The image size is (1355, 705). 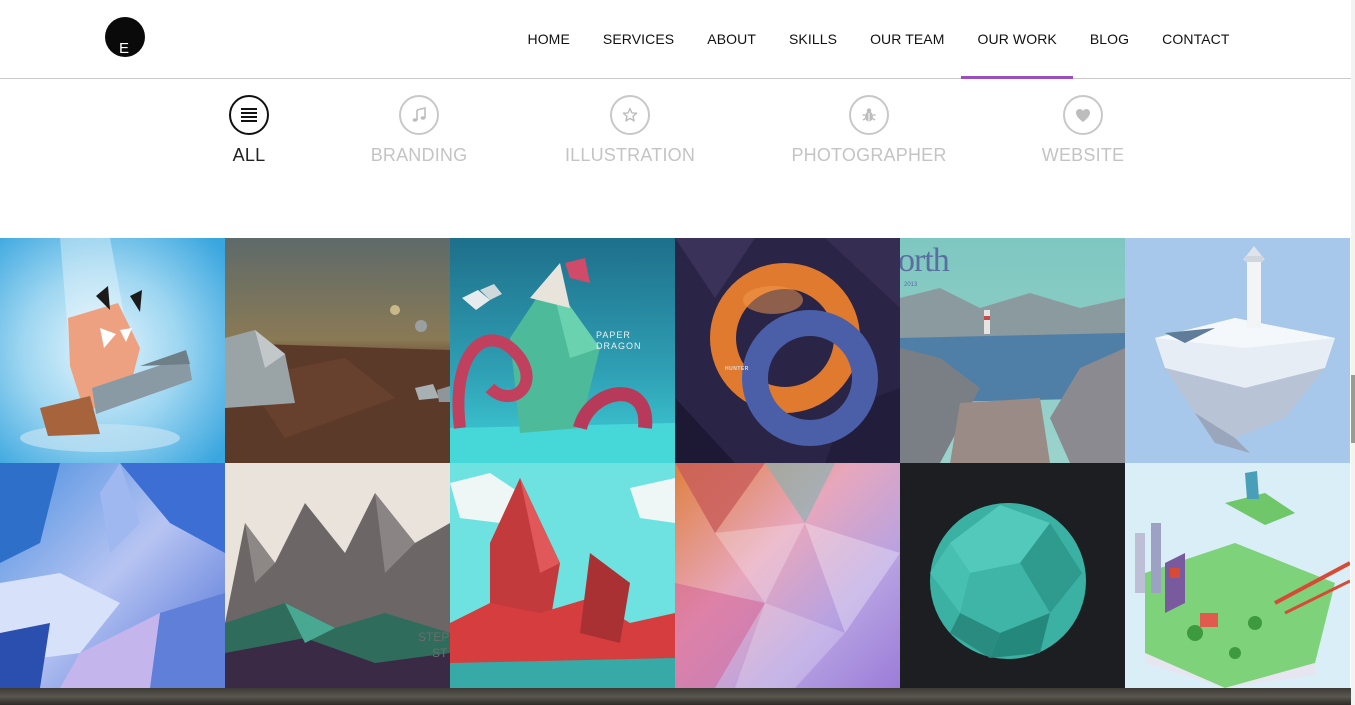 I want to click on portfolio-item-north-lake: orth 2013, so click(x=1012, y=350).